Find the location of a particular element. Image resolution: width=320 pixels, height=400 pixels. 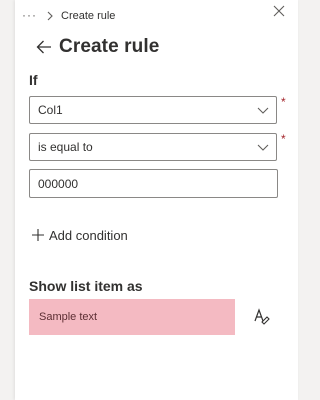

close-icon is located at coordinates (279, 11).